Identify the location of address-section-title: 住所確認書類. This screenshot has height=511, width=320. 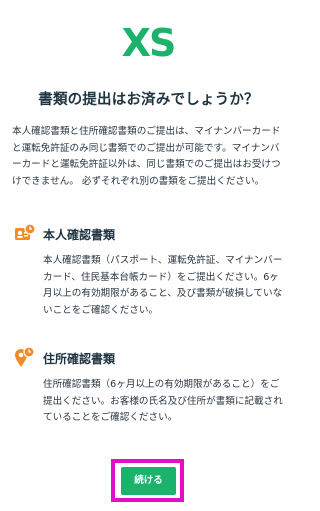
(79, 359).